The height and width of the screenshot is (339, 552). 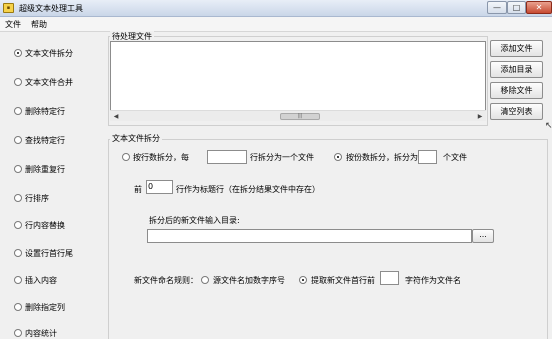 I want to click on maximize-button: □, so click(x=516, y=7).